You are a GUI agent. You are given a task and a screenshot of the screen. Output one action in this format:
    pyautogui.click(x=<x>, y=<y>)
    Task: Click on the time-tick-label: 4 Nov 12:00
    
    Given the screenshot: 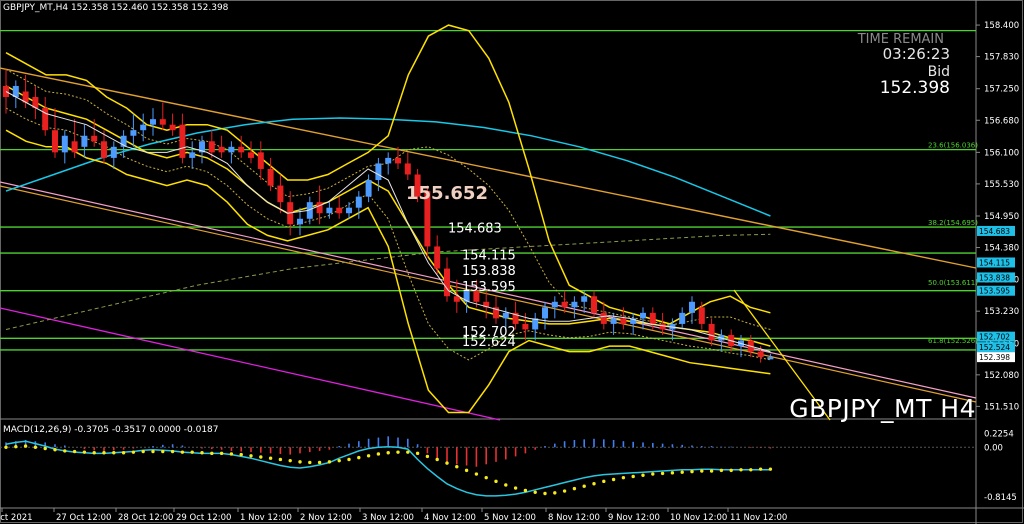 What is the action you would take?
    pyautogui.click(x=450, y=518)
    